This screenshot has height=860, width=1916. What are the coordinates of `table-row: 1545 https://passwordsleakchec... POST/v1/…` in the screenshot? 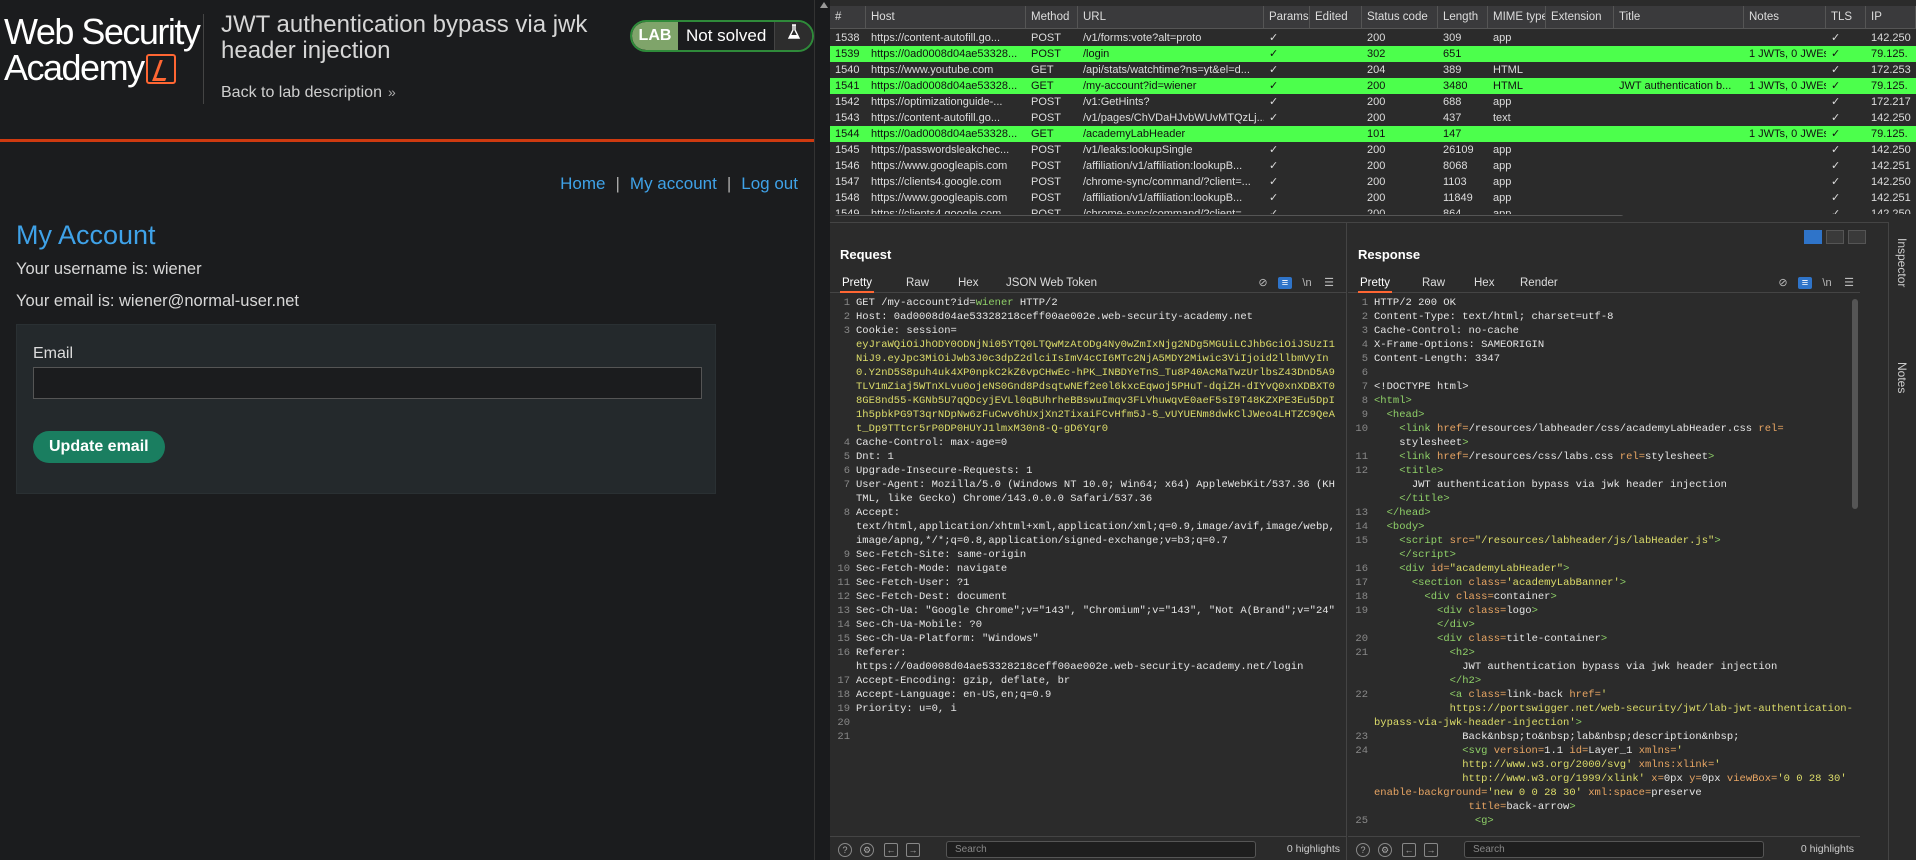 It's located at (1373, 150).